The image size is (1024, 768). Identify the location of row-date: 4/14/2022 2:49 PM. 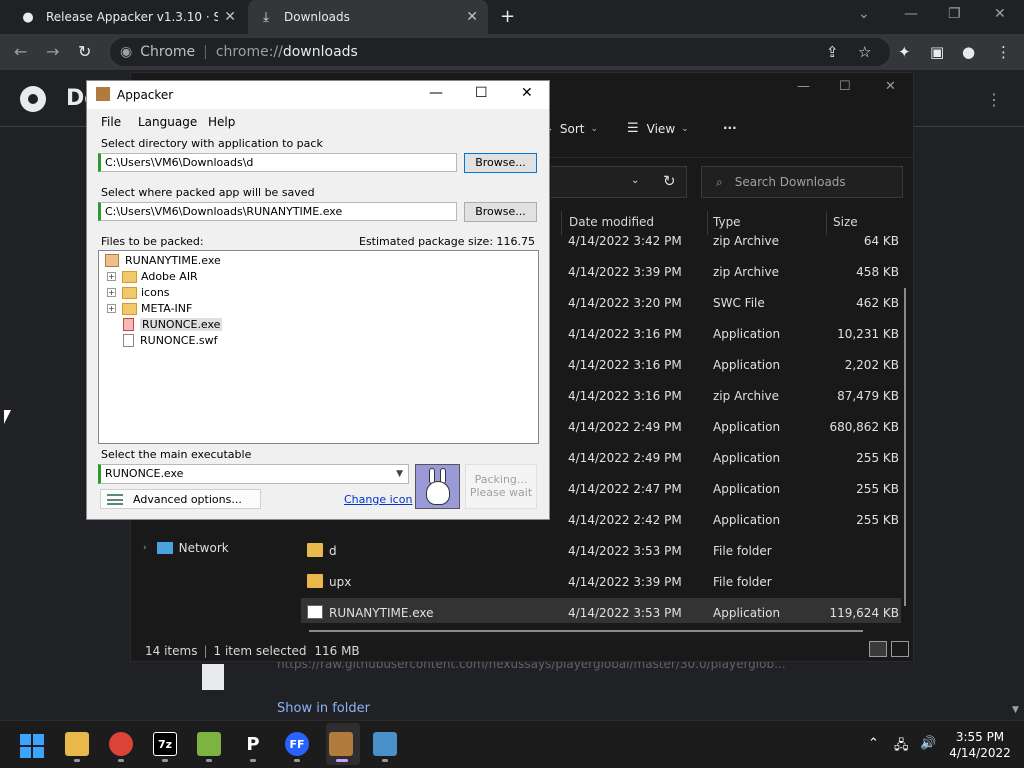
(625, 458).